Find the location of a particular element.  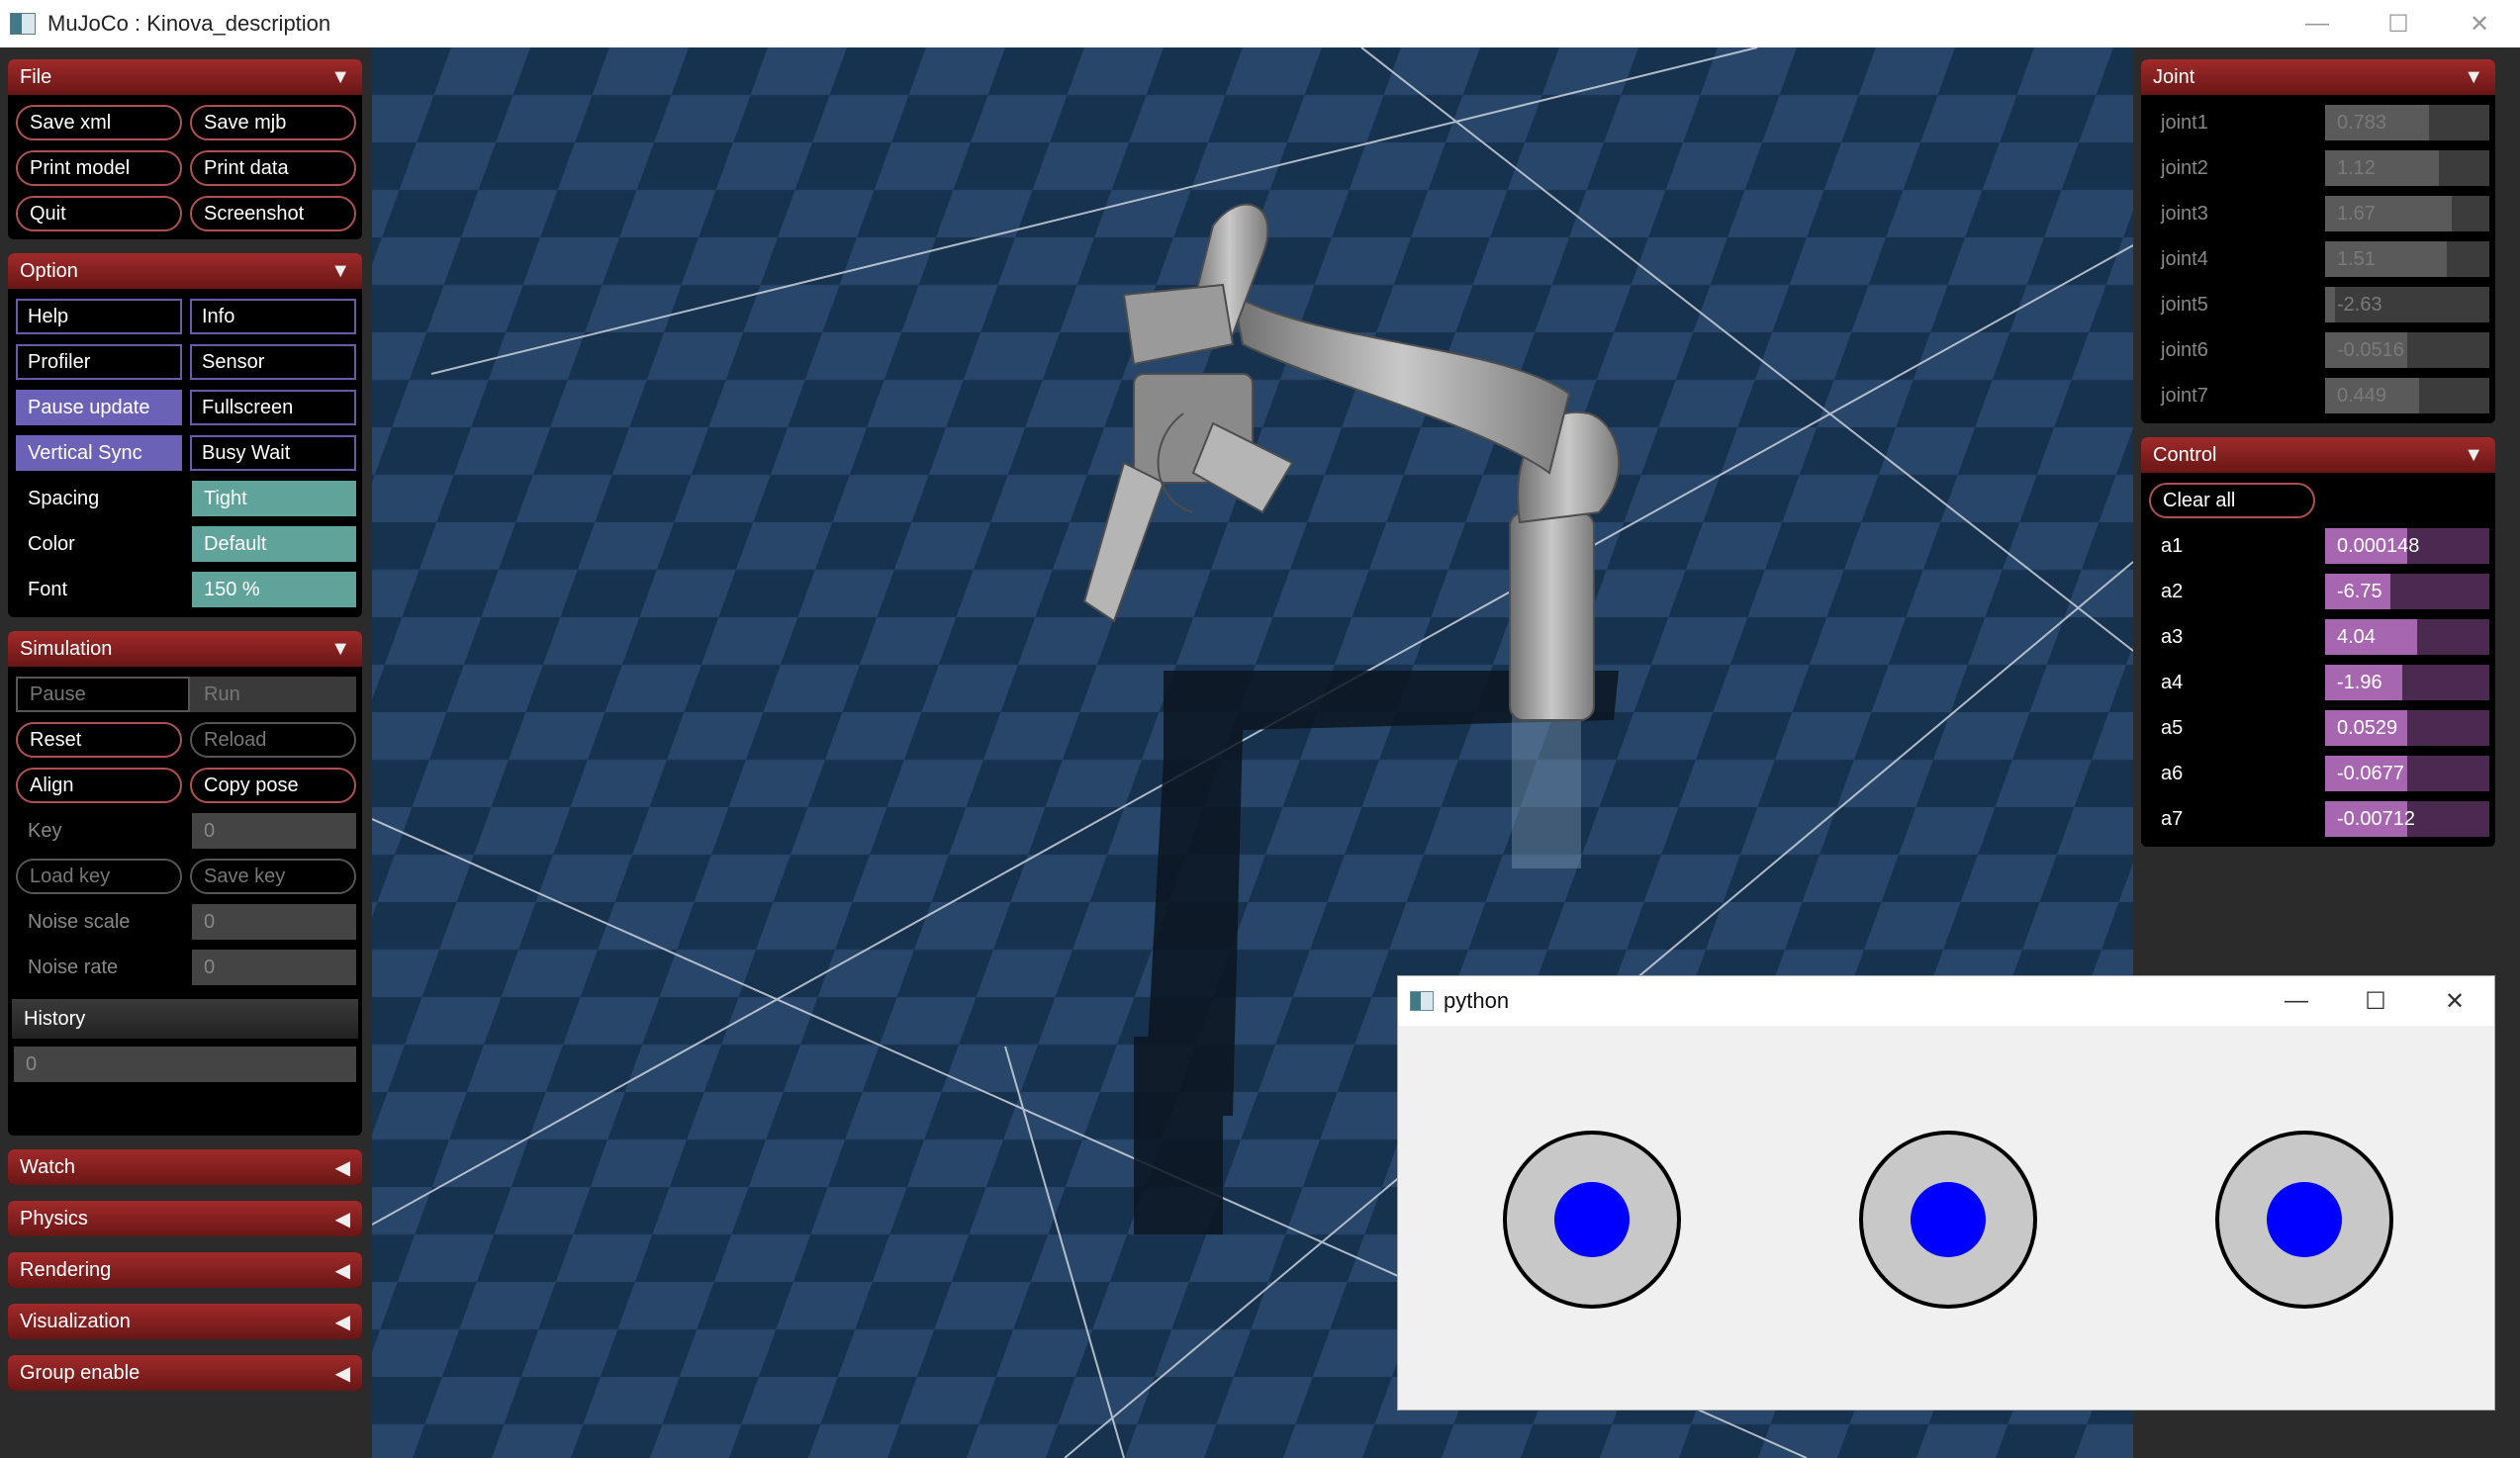

rendering-section: Rendering ◀ is located at coordinates (185, 1270).